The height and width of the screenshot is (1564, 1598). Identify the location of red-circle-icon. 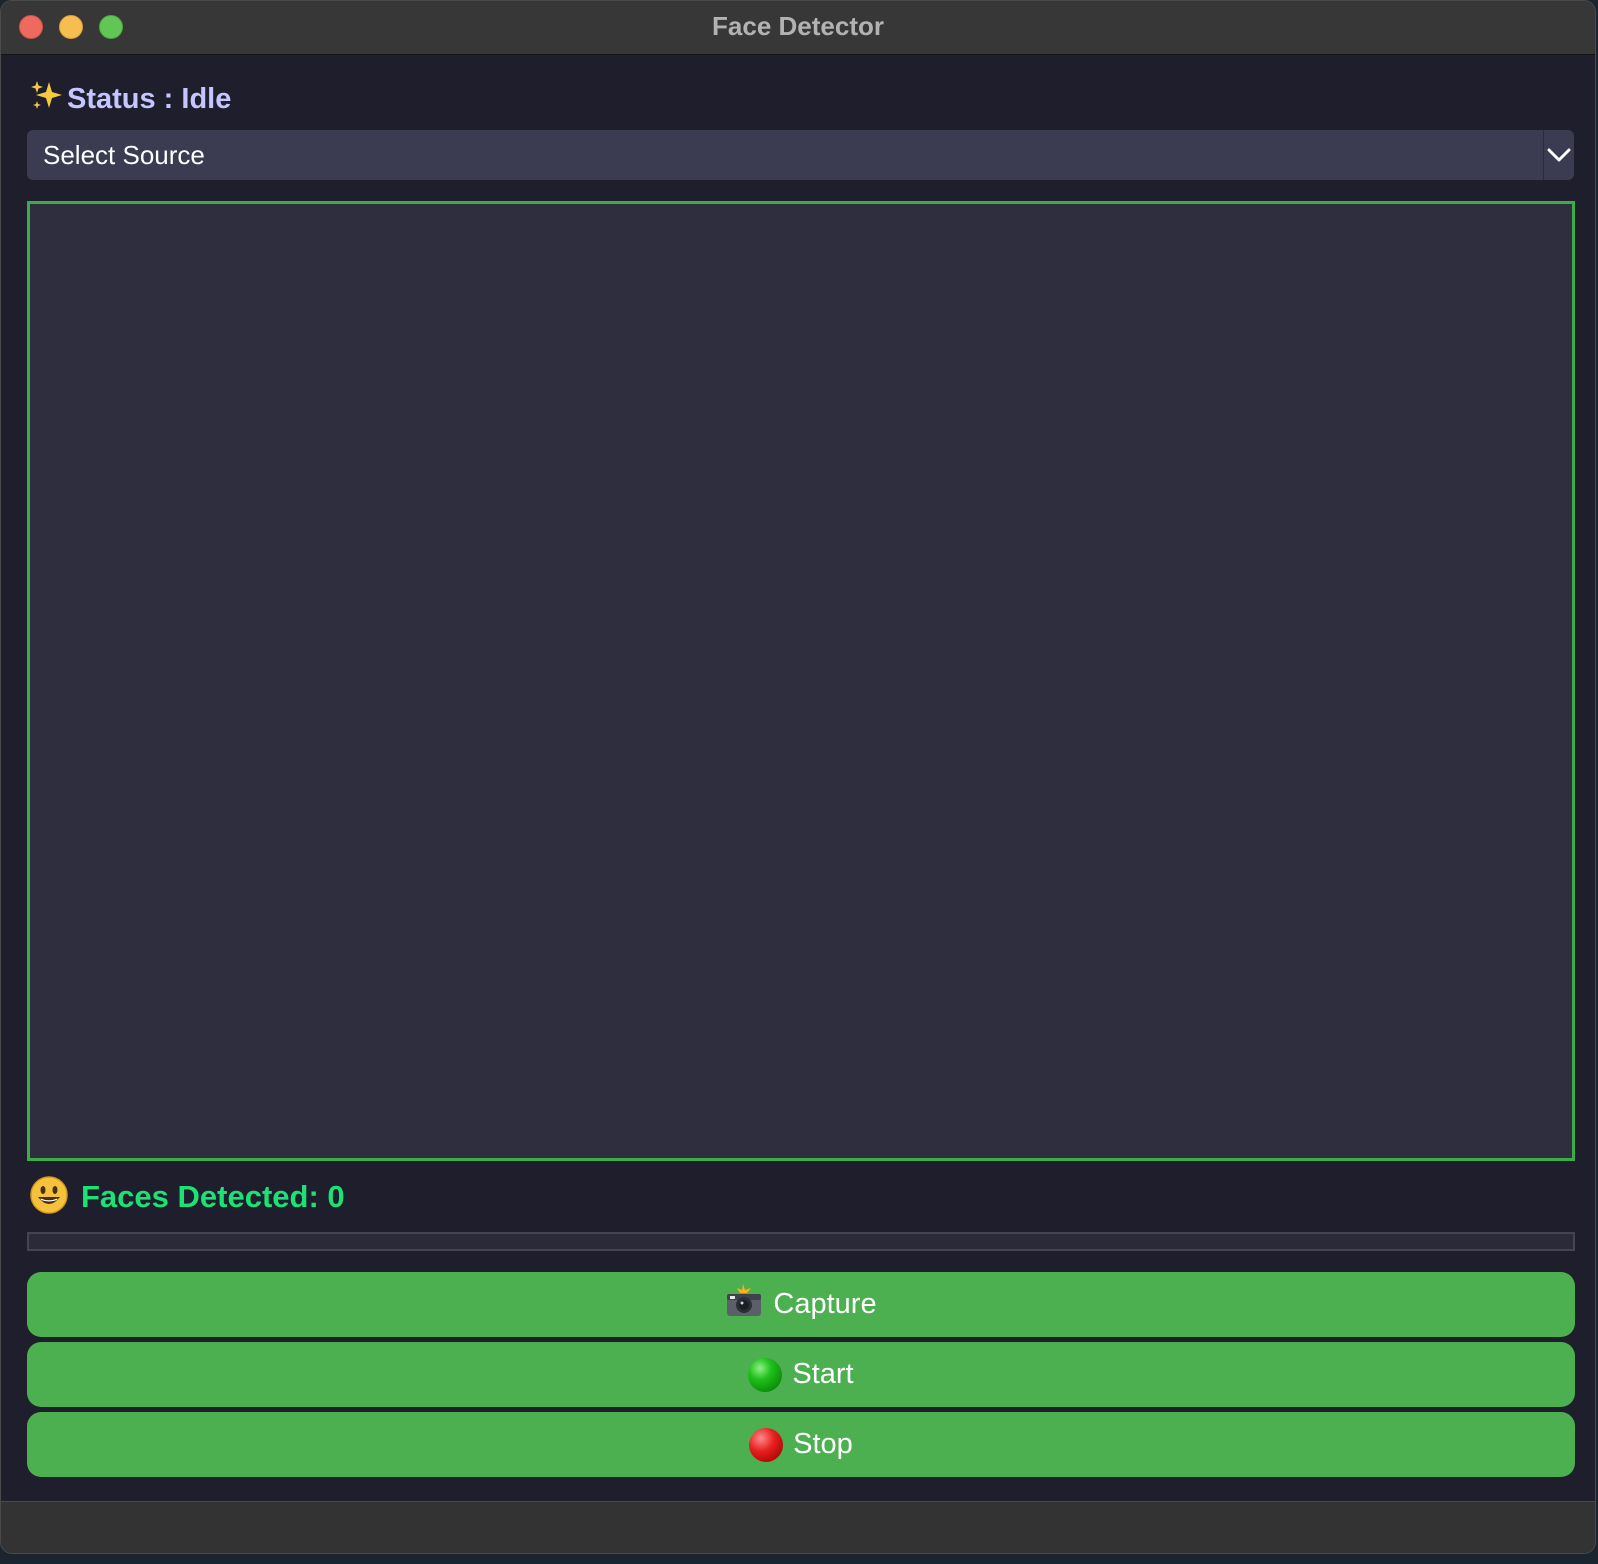
(766, 1444).